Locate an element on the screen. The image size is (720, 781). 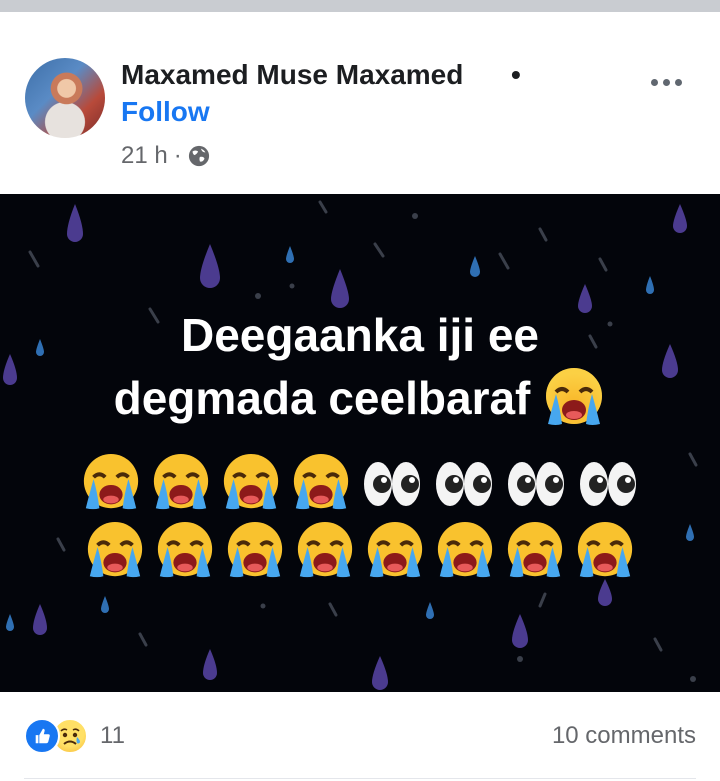
top-divider-strip is located at coordinates (360, 6).